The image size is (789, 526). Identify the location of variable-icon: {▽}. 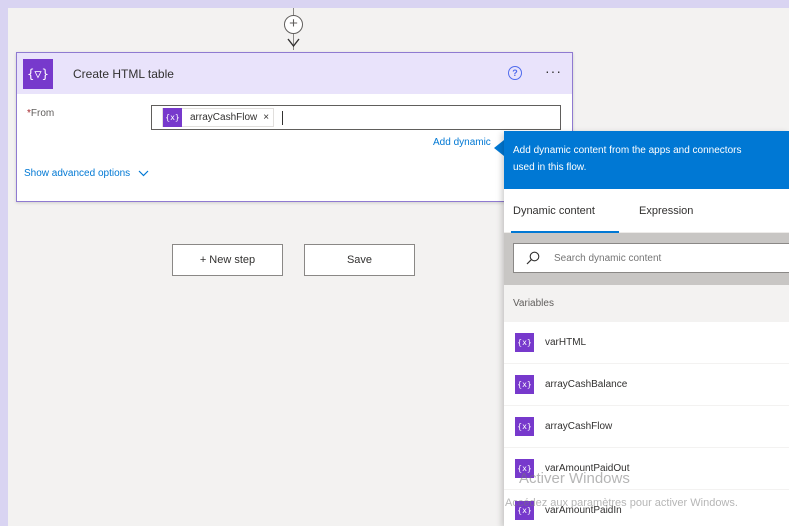
(38, 73).